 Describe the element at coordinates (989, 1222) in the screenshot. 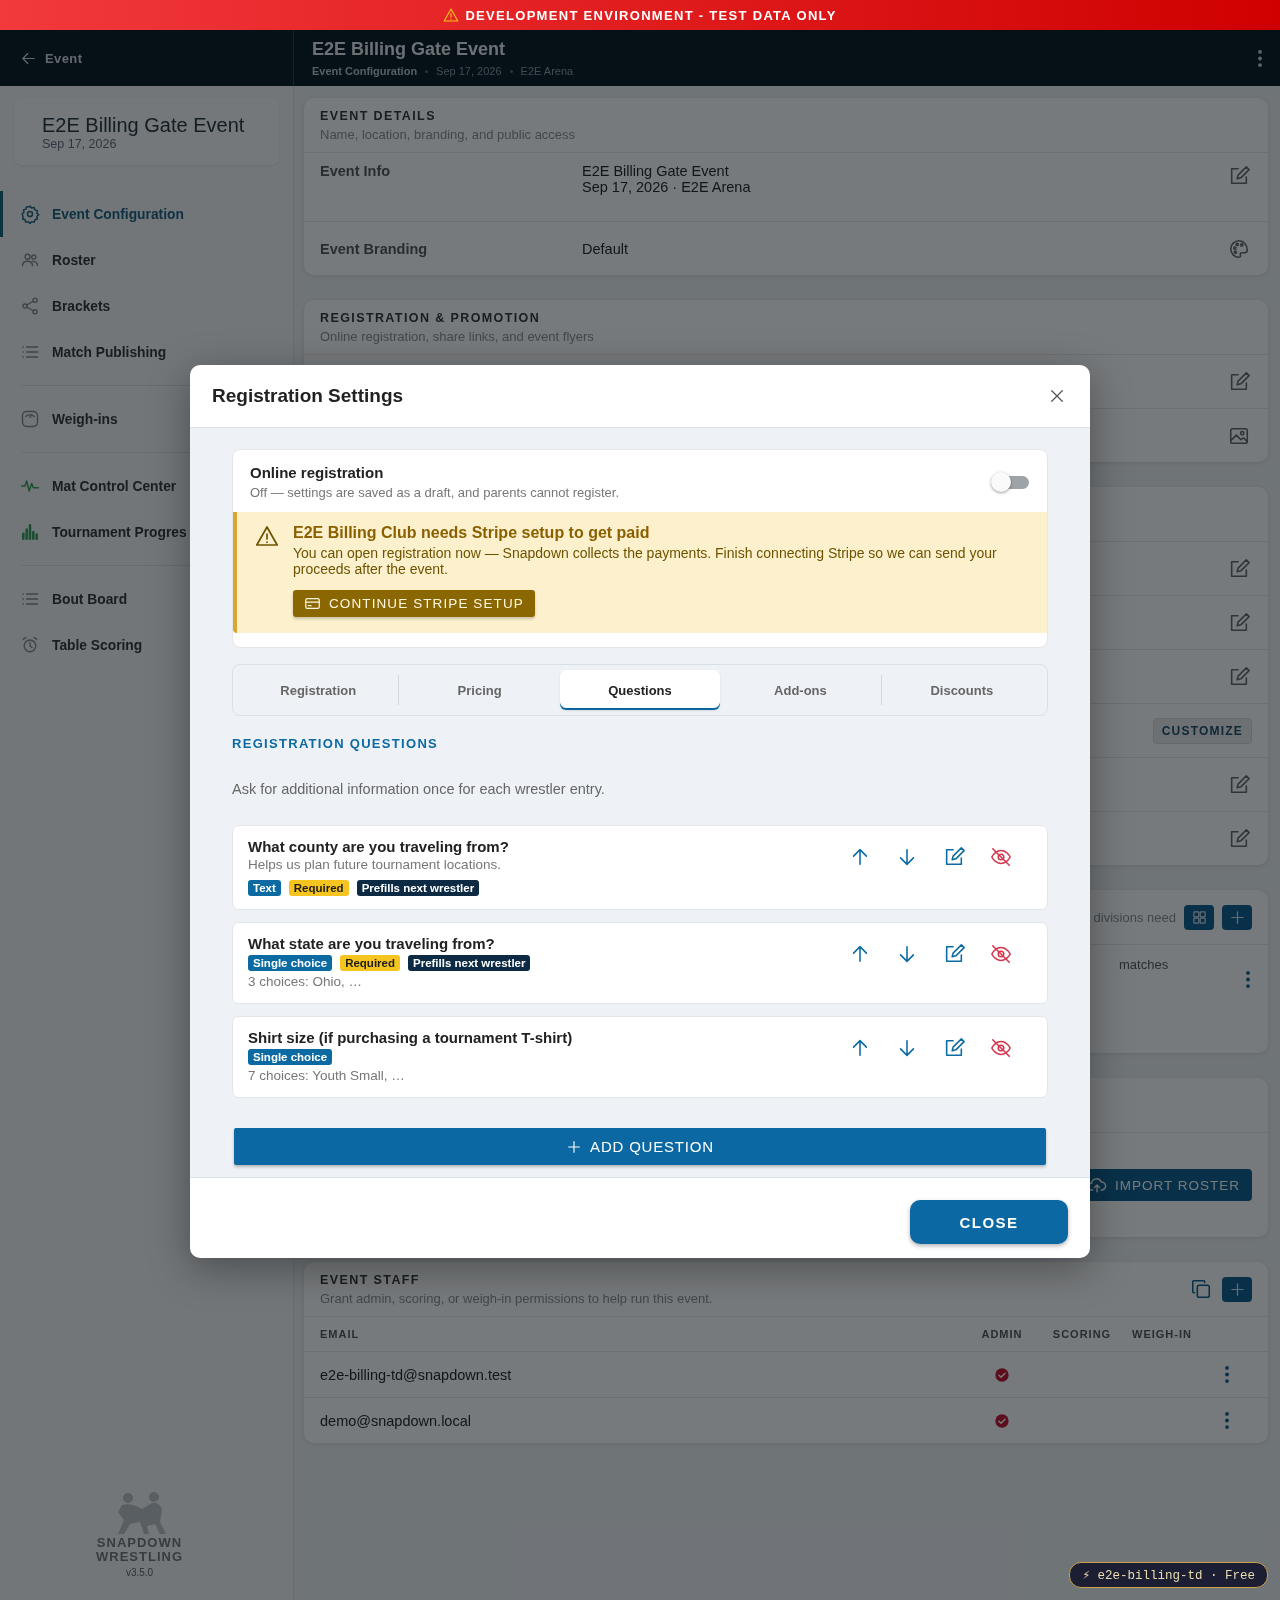

I see `close-dialog-button: CLOSE` at that location.